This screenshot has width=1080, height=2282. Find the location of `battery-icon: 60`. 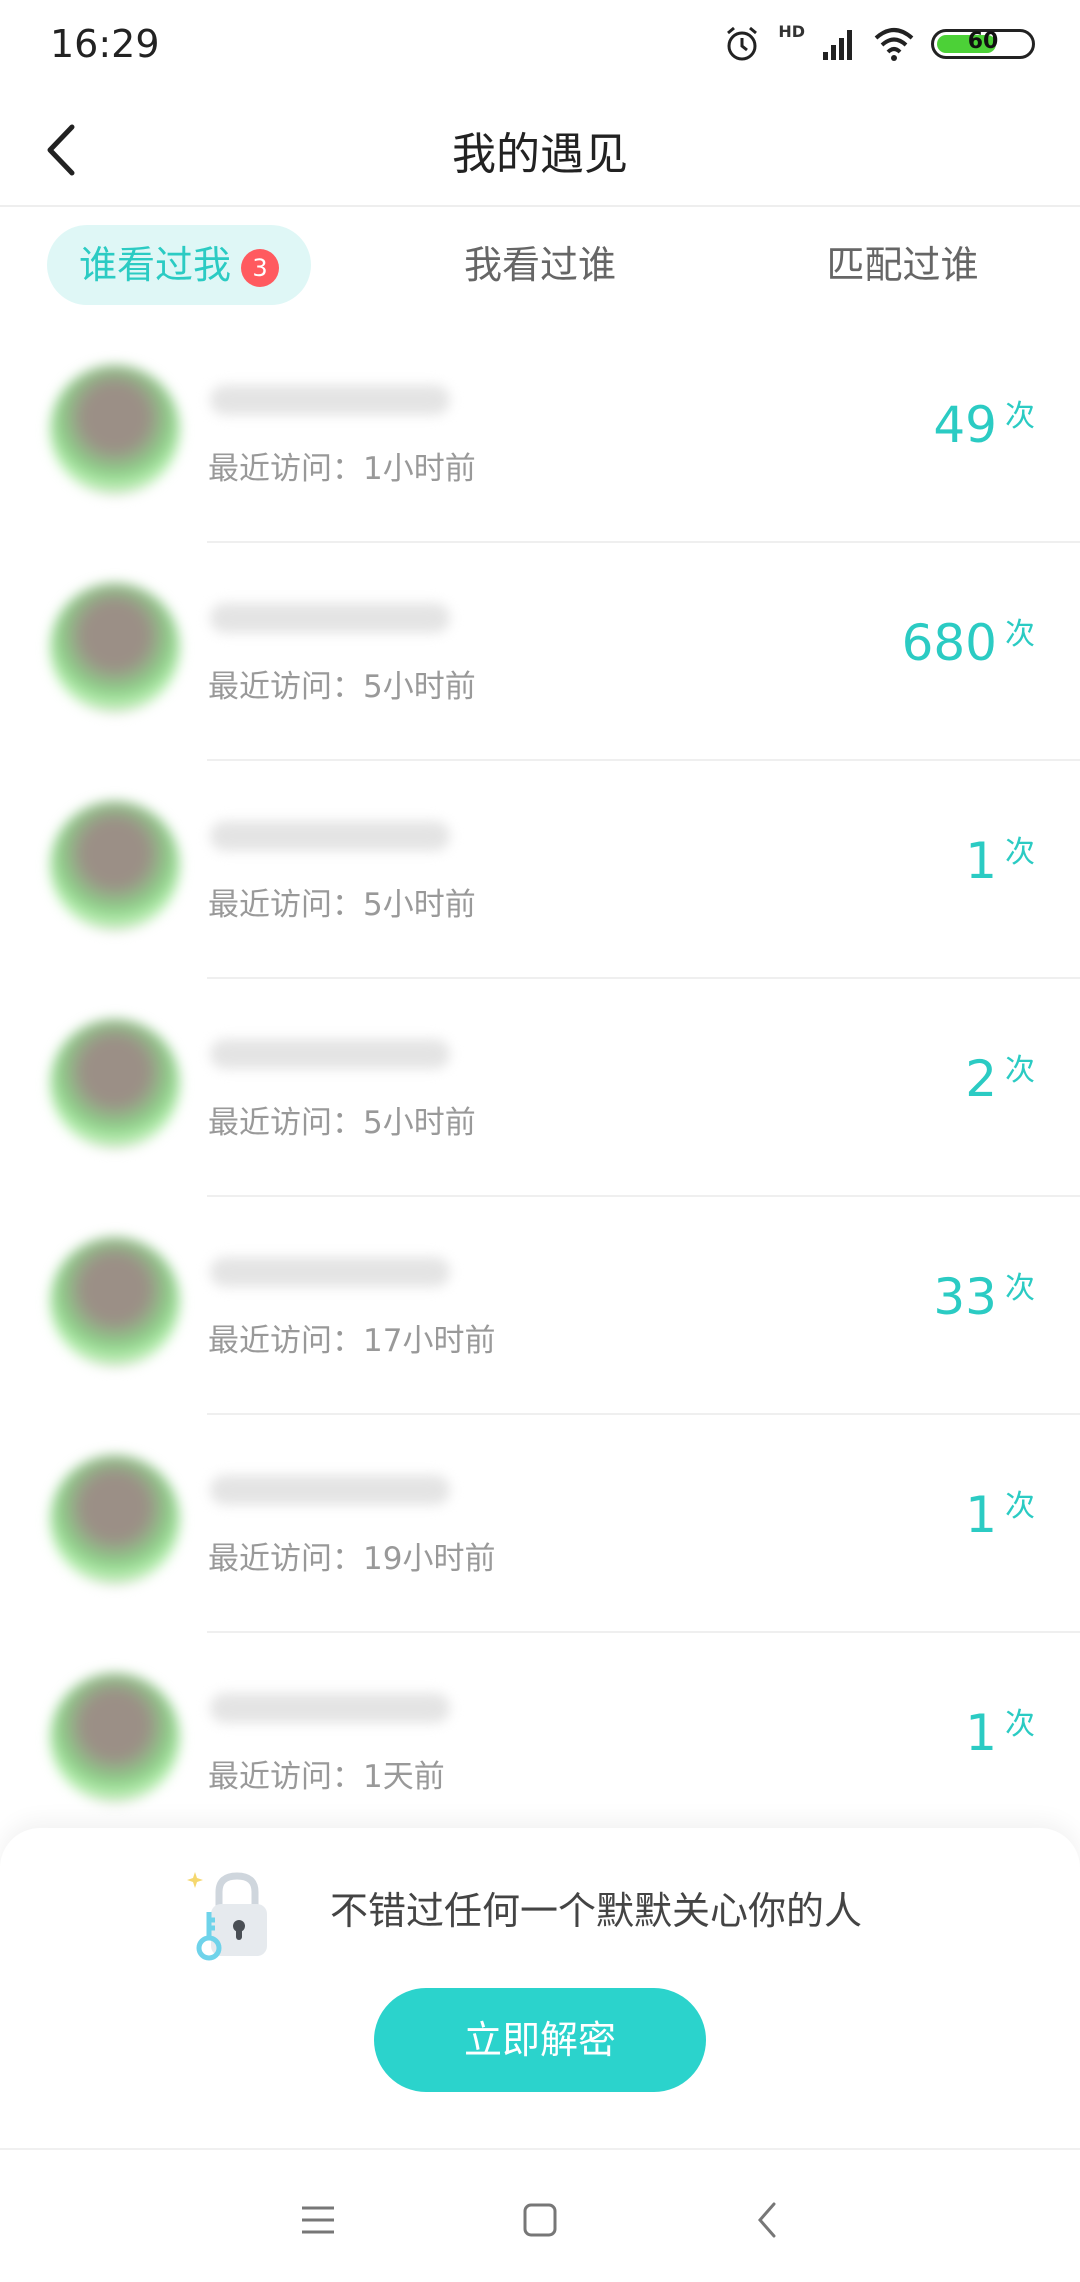

battery-icon: 60 is located at coordinates (983, 44).